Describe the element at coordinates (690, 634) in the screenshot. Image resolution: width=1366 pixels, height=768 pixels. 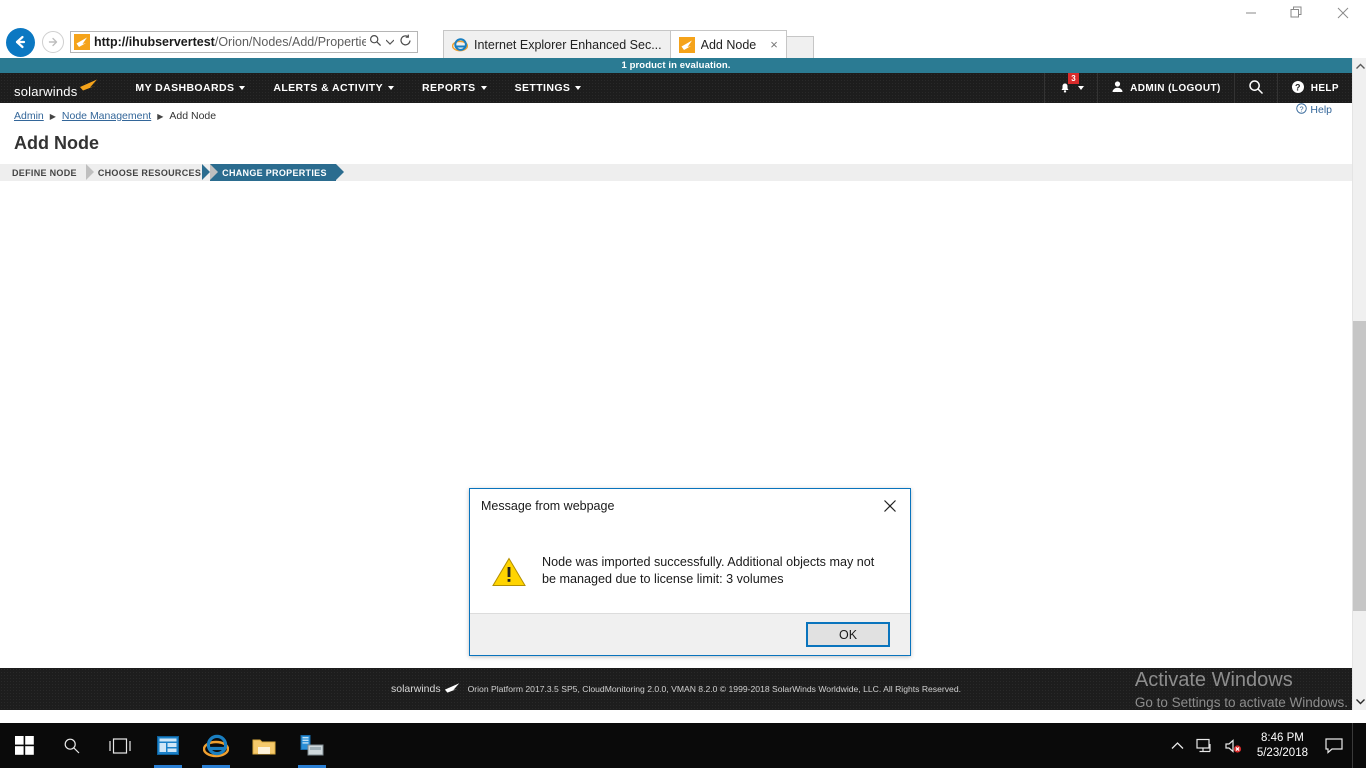
I see `dialog-footer: OK` at that location.